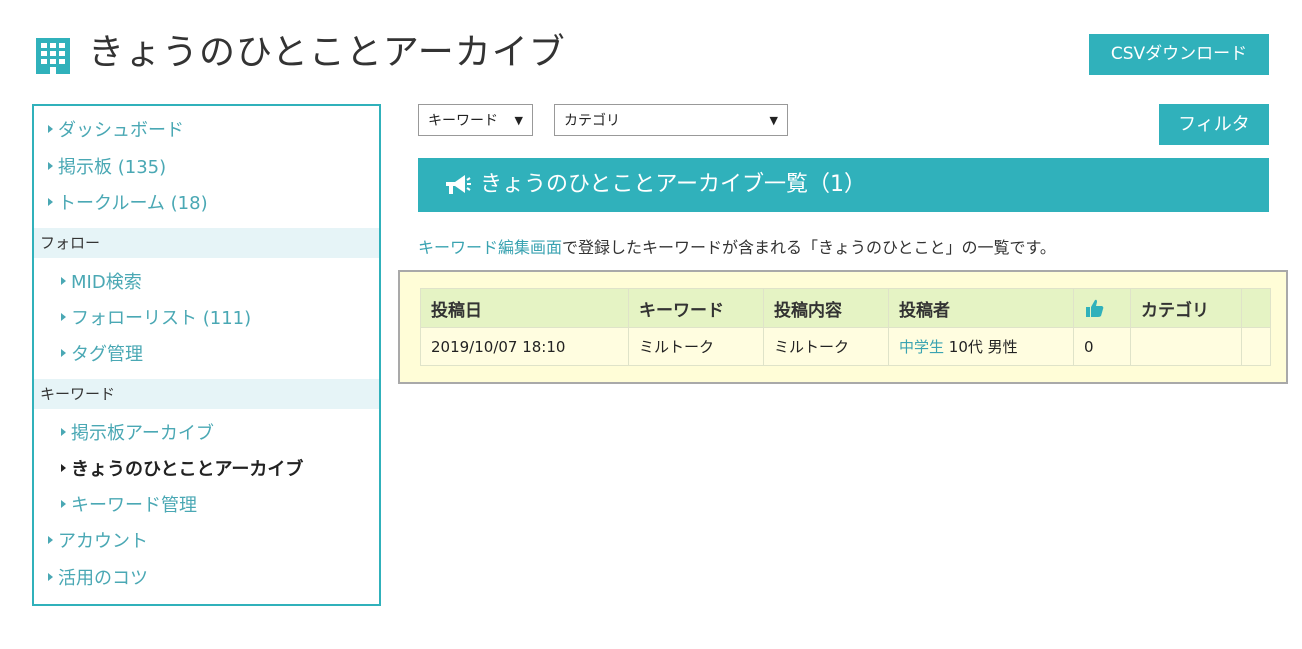 Image resolution: width=1302 pixels, height=649 pixels. I want to click on sidebar-item-tips: 活用のコツ, so click(98, 579).